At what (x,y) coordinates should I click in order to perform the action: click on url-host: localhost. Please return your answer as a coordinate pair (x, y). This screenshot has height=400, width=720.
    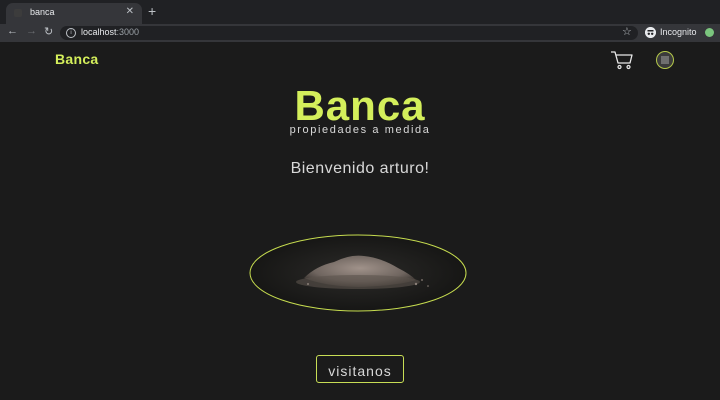
    Looking at the image, I should click on (99, 32).